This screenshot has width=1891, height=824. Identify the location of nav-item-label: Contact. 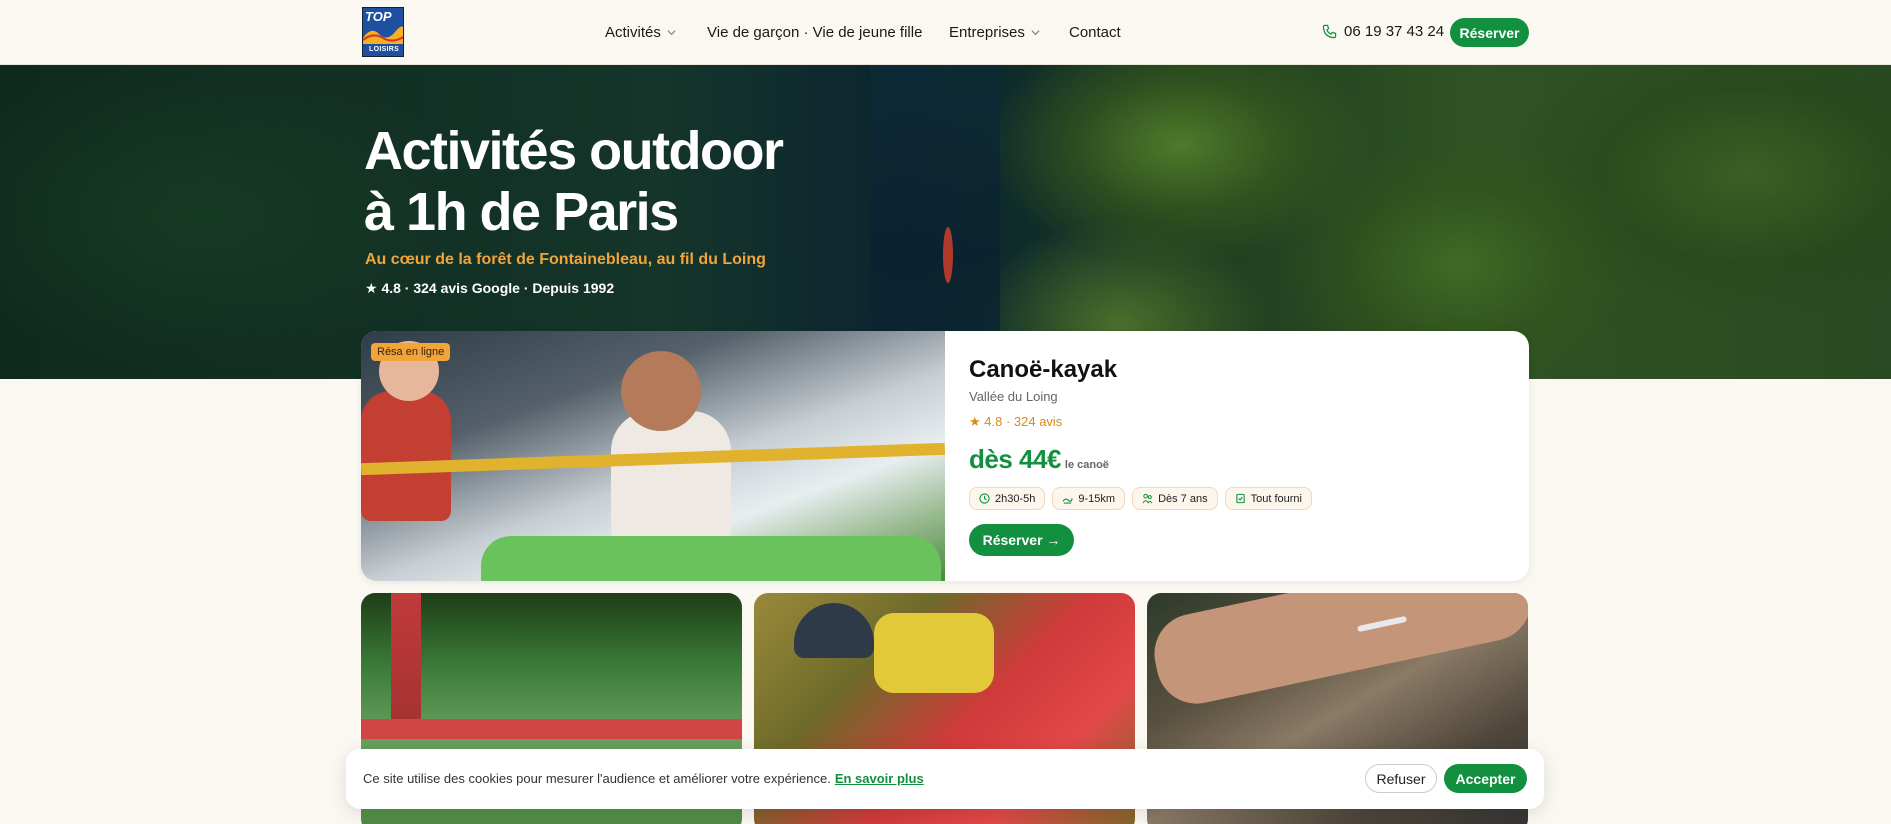
(1095, 32).